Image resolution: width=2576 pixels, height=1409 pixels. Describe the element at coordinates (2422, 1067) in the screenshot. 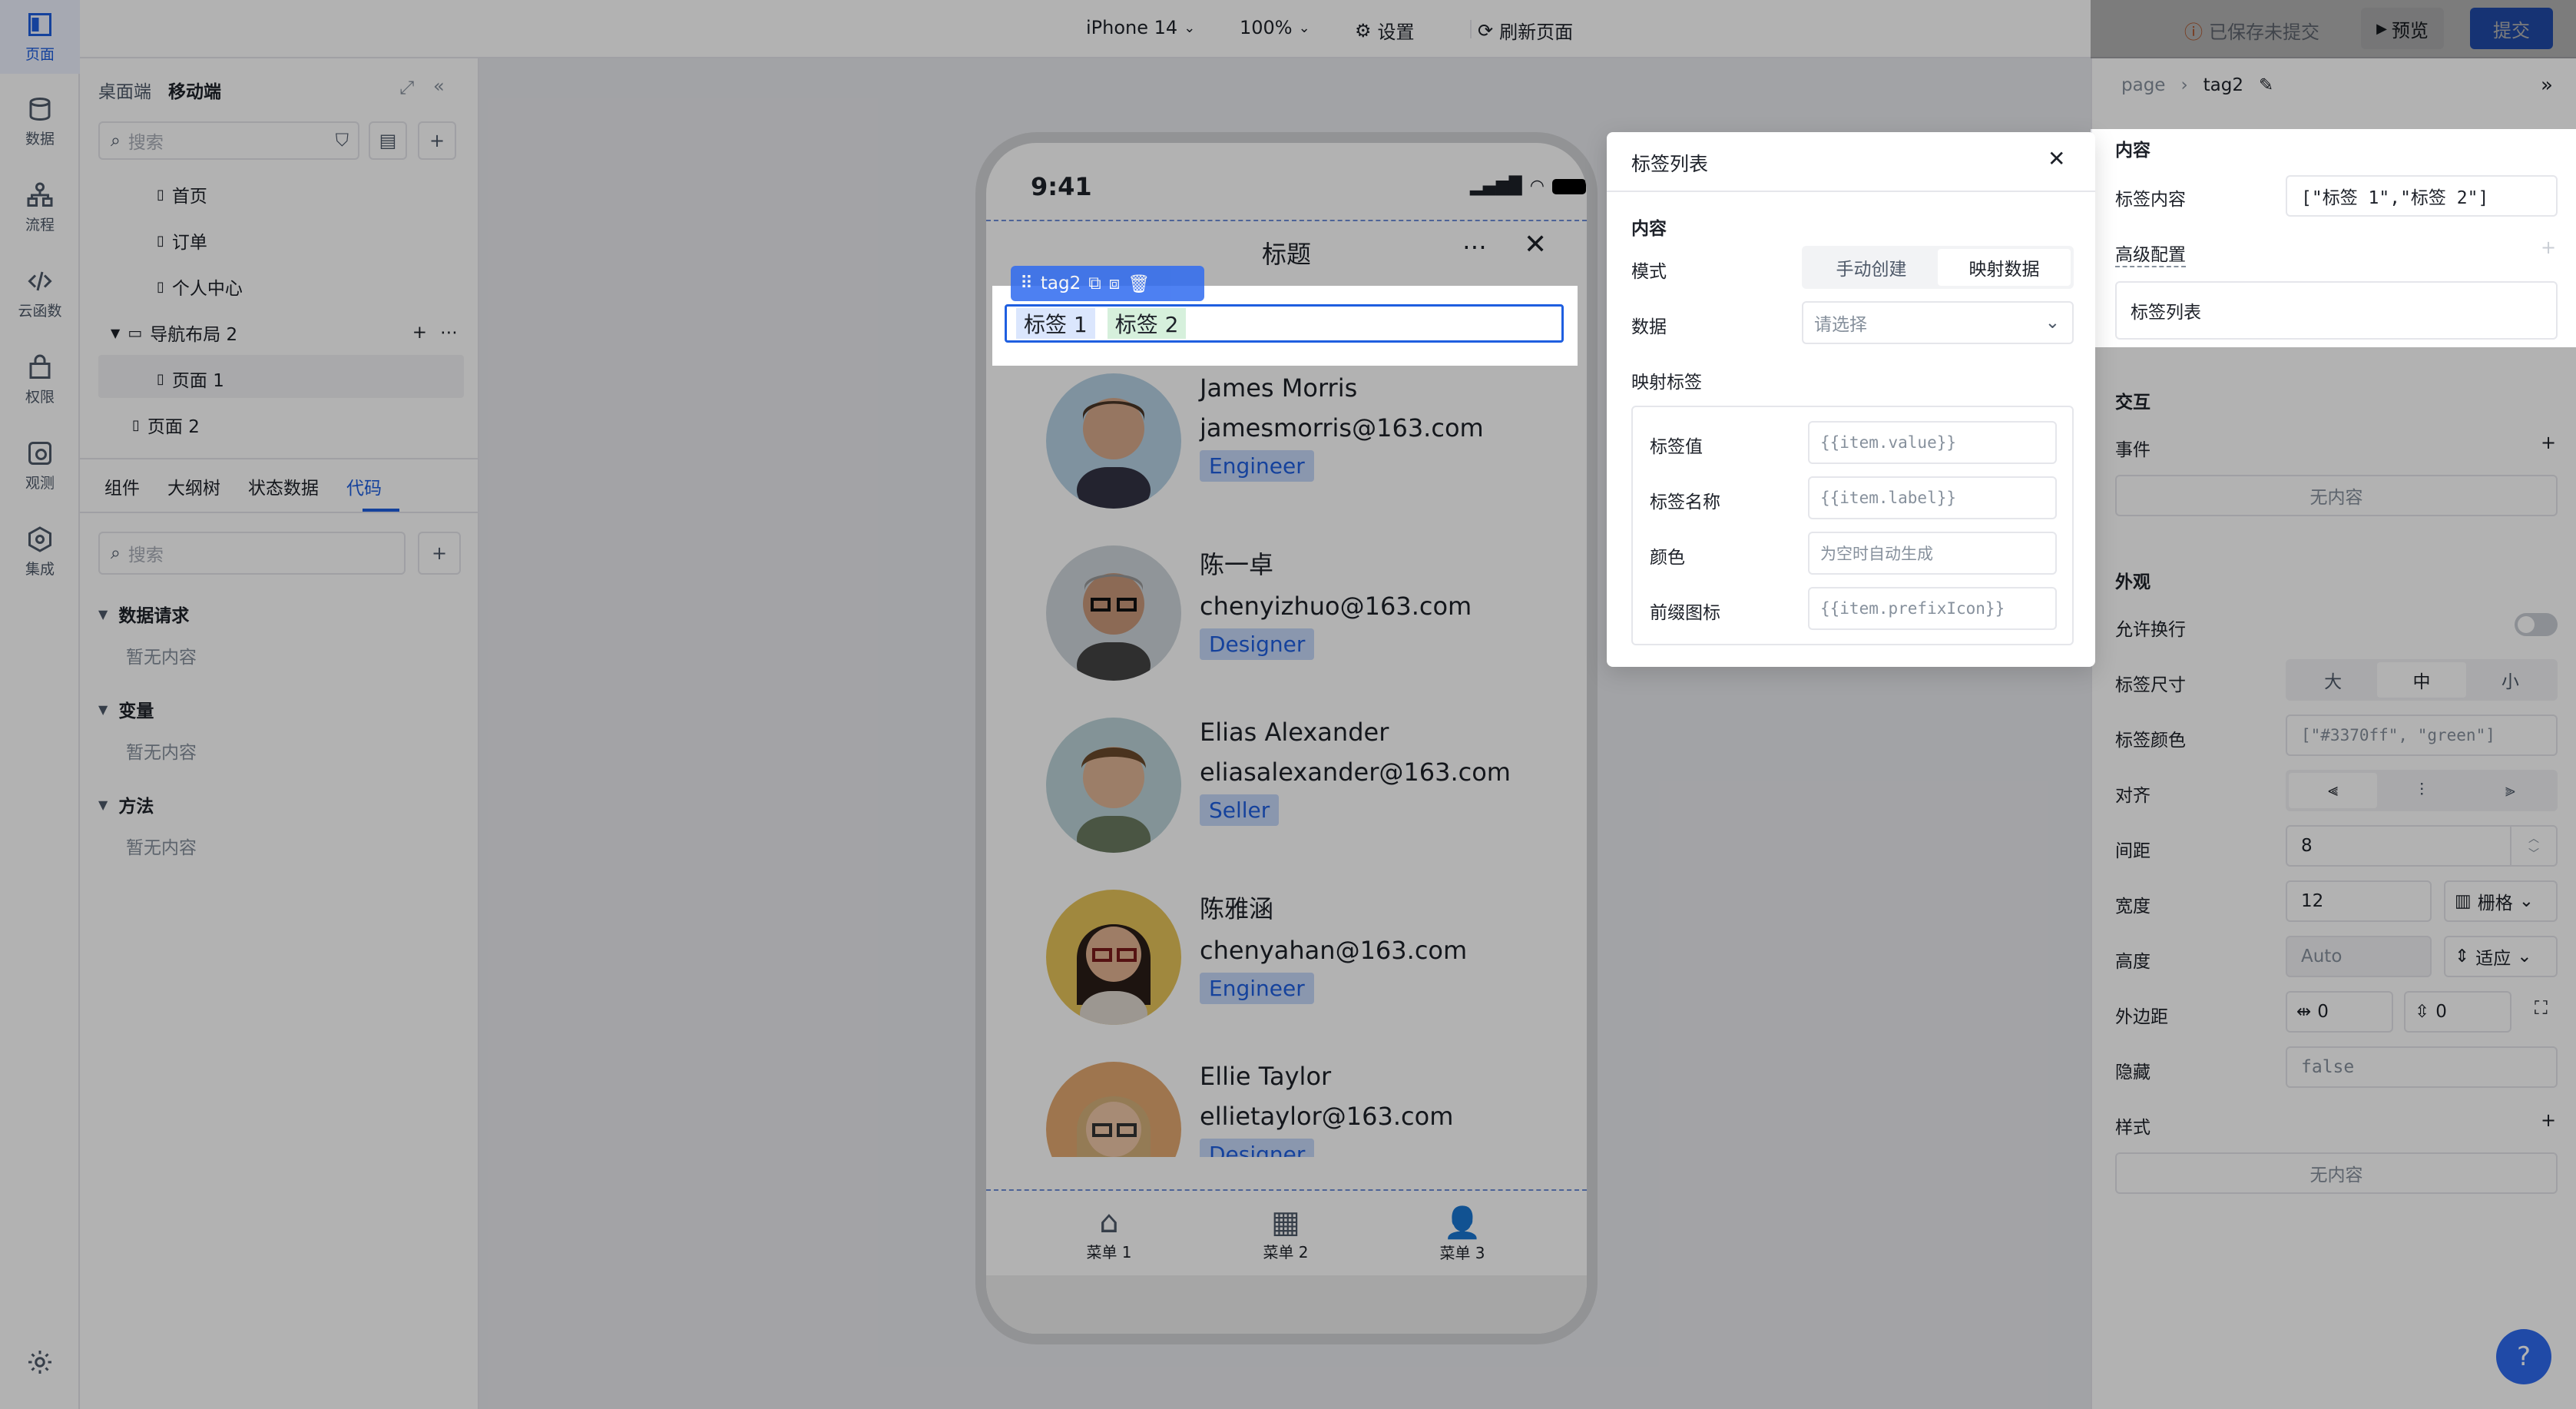

I see `hidden-input: false` at that location.